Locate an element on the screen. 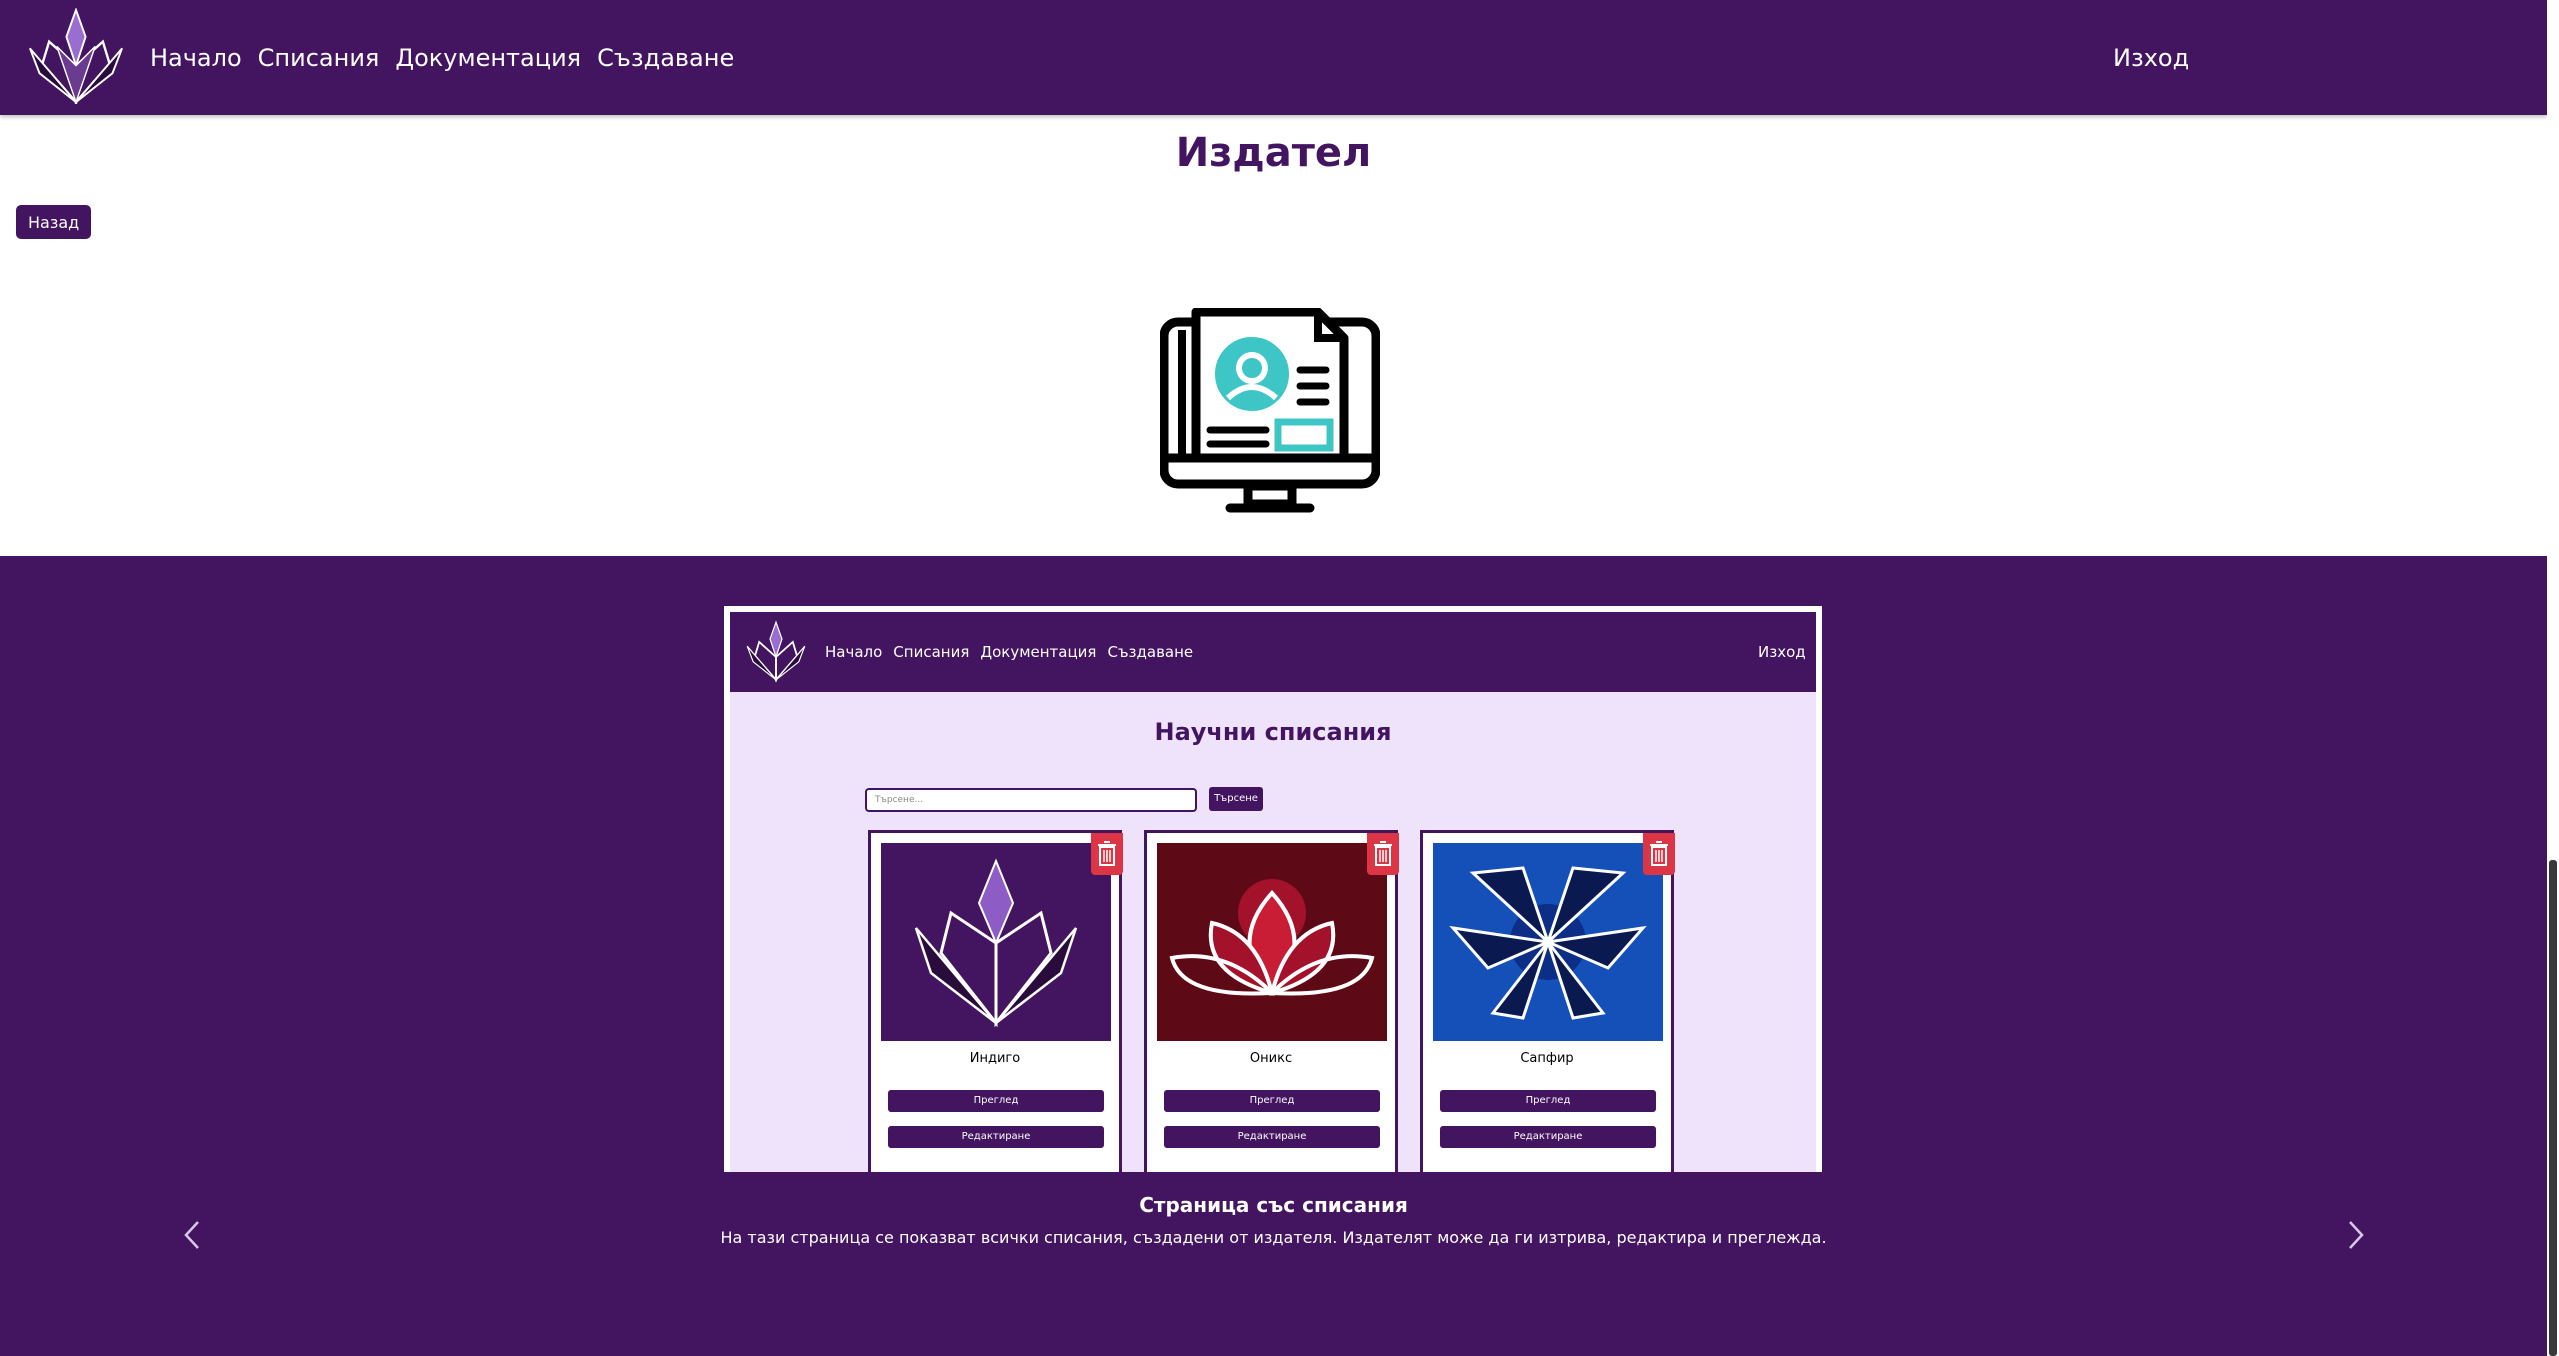 The width and height of the screenshot is (2559, 1356). slide-nav-create: Създаване is located at coordinates (1150, 652).